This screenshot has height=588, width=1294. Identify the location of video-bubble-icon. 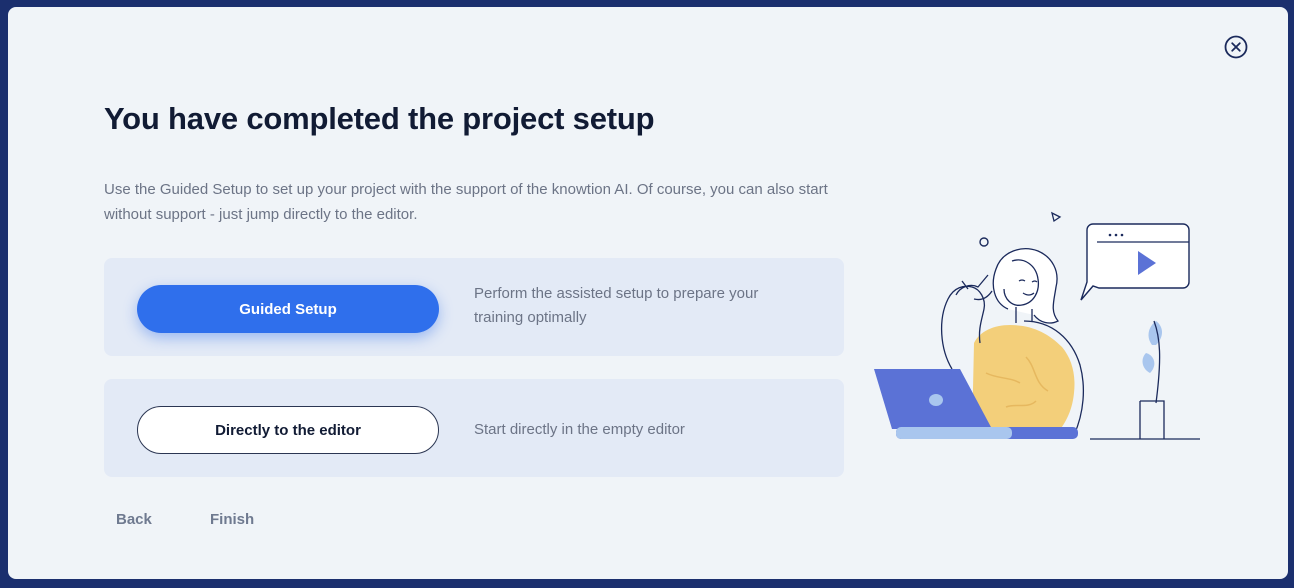
(1135, 262).